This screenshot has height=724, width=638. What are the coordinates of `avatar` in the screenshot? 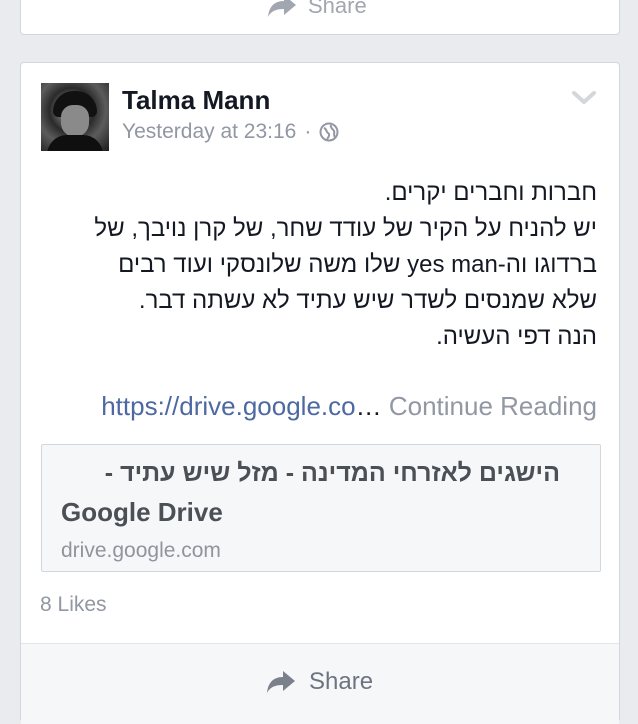 It's located at (75, 117).